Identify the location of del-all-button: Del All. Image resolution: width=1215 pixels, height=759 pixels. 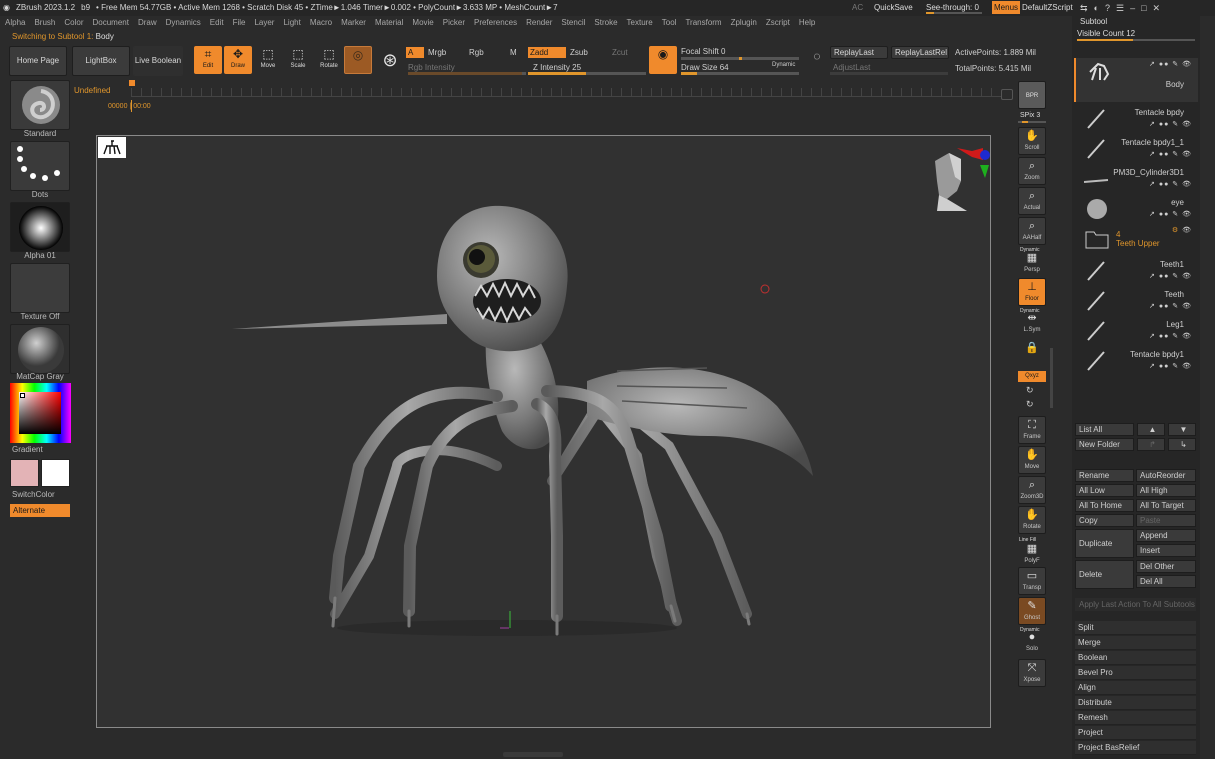
(1166, 581).